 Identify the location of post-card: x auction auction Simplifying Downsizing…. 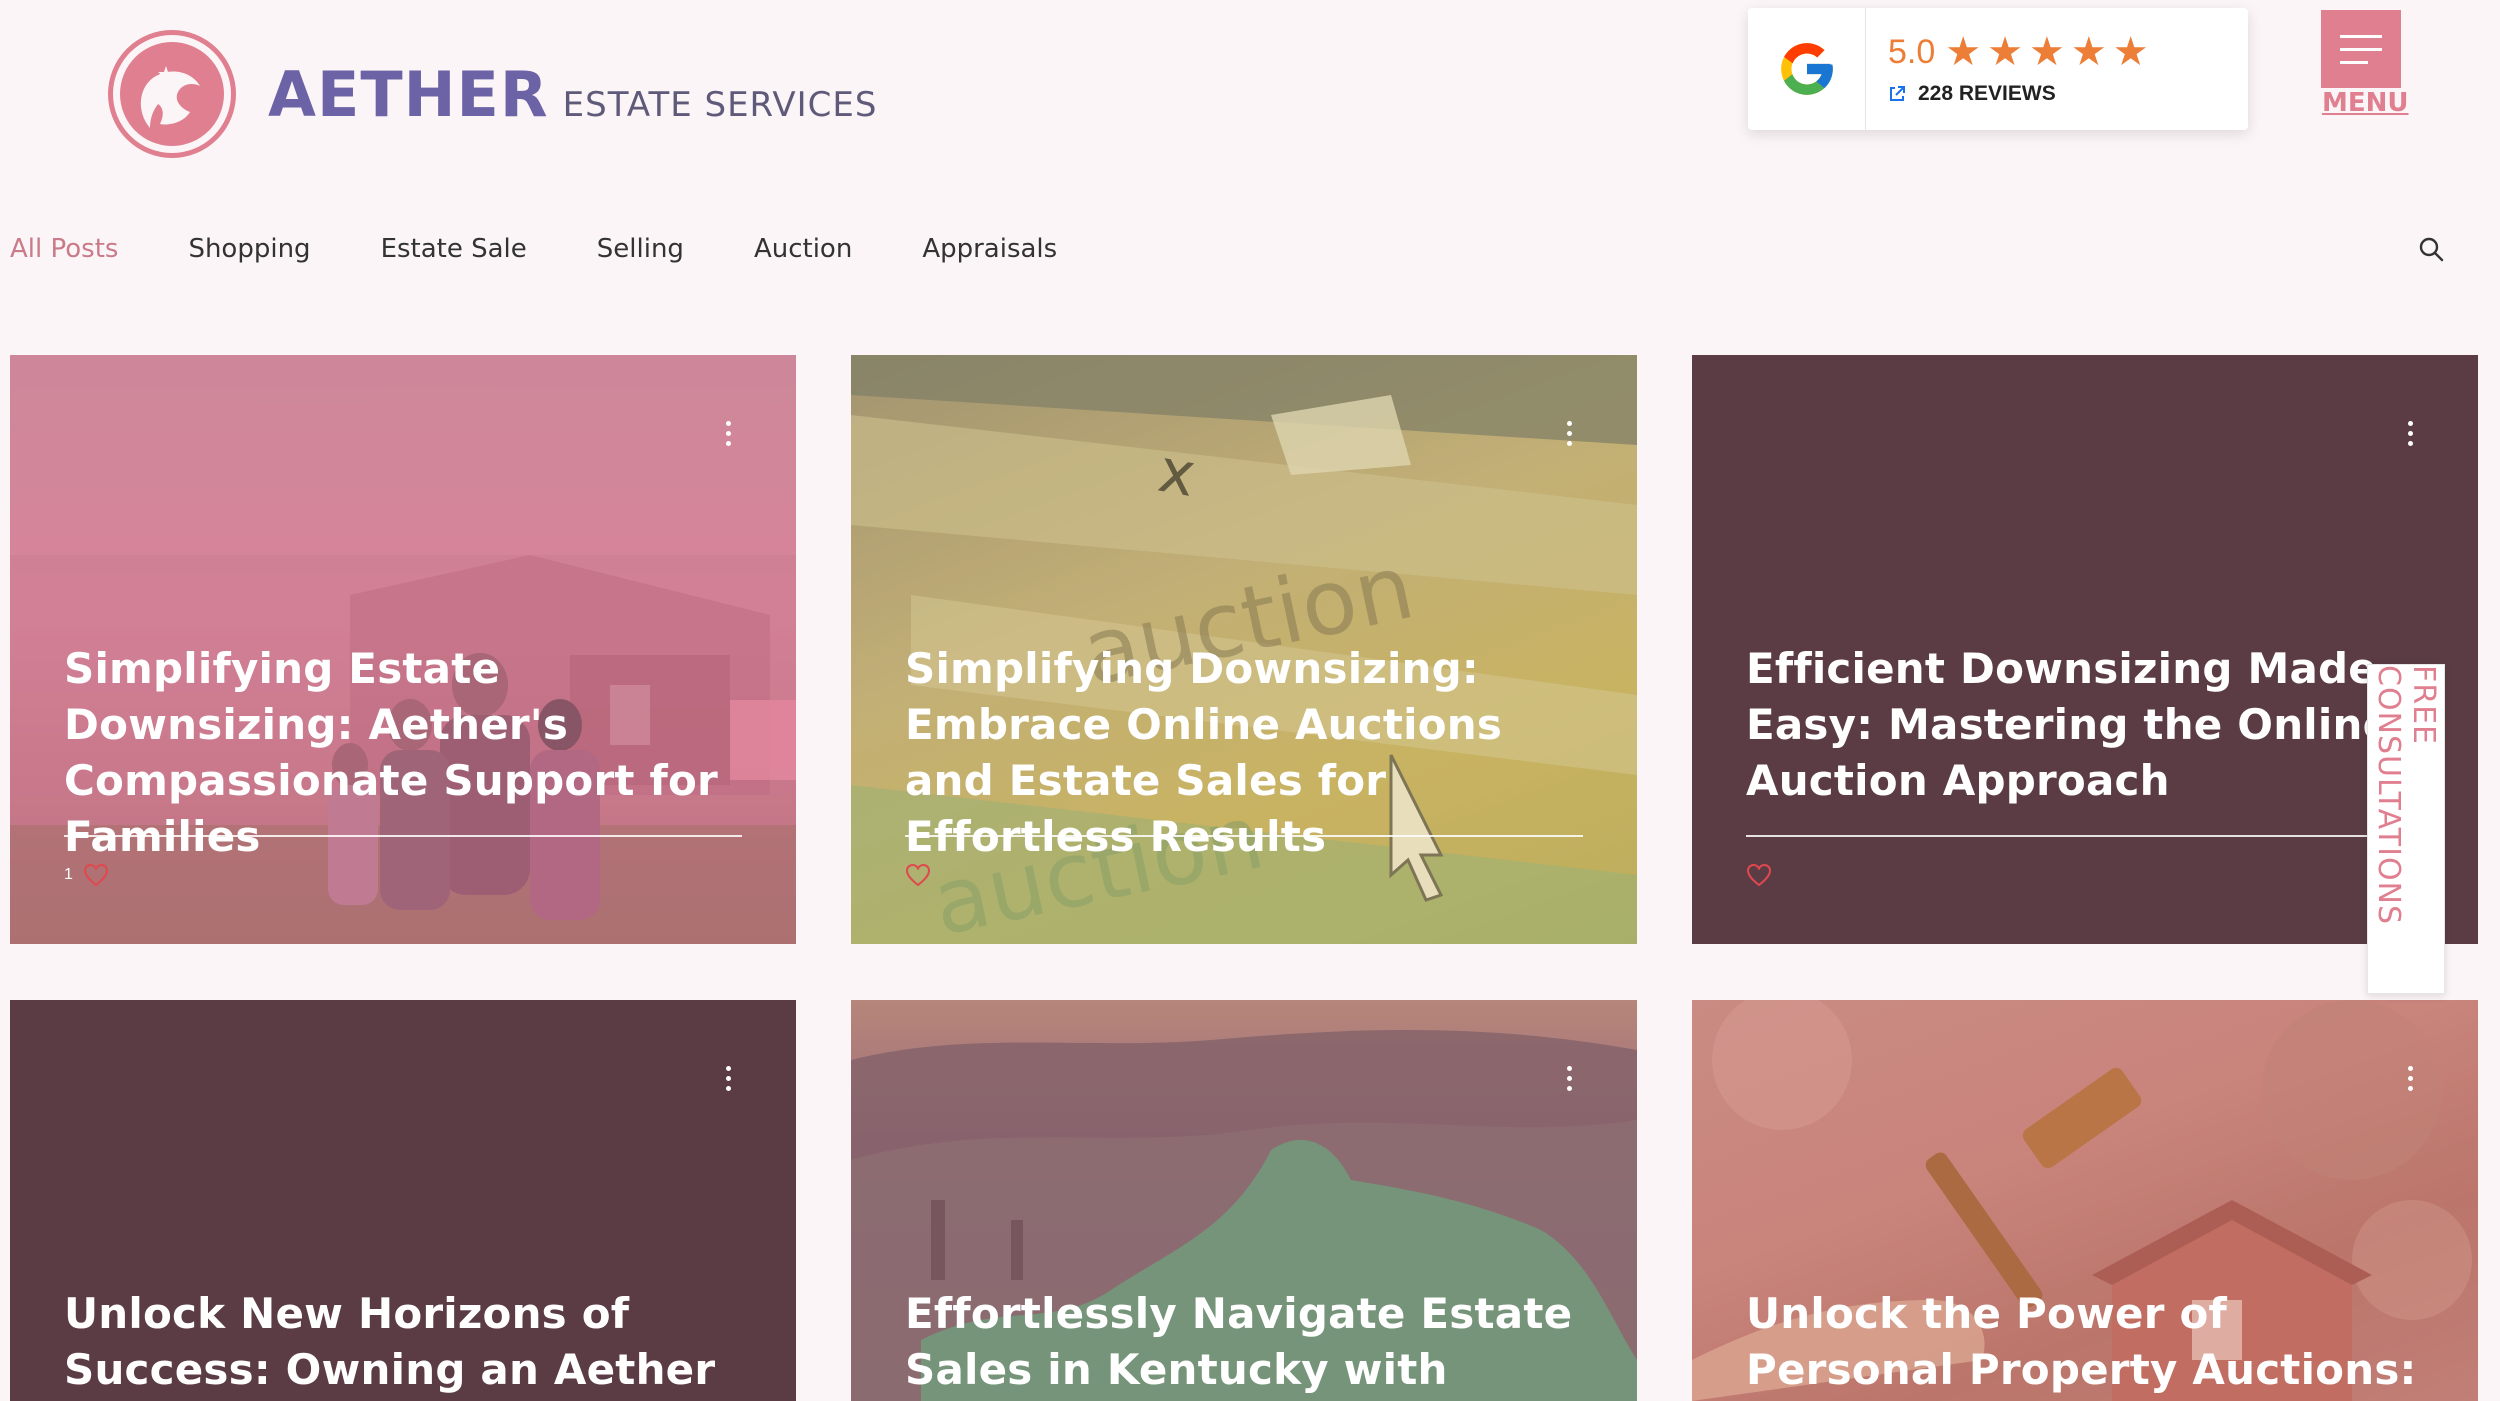
(1244, 649).